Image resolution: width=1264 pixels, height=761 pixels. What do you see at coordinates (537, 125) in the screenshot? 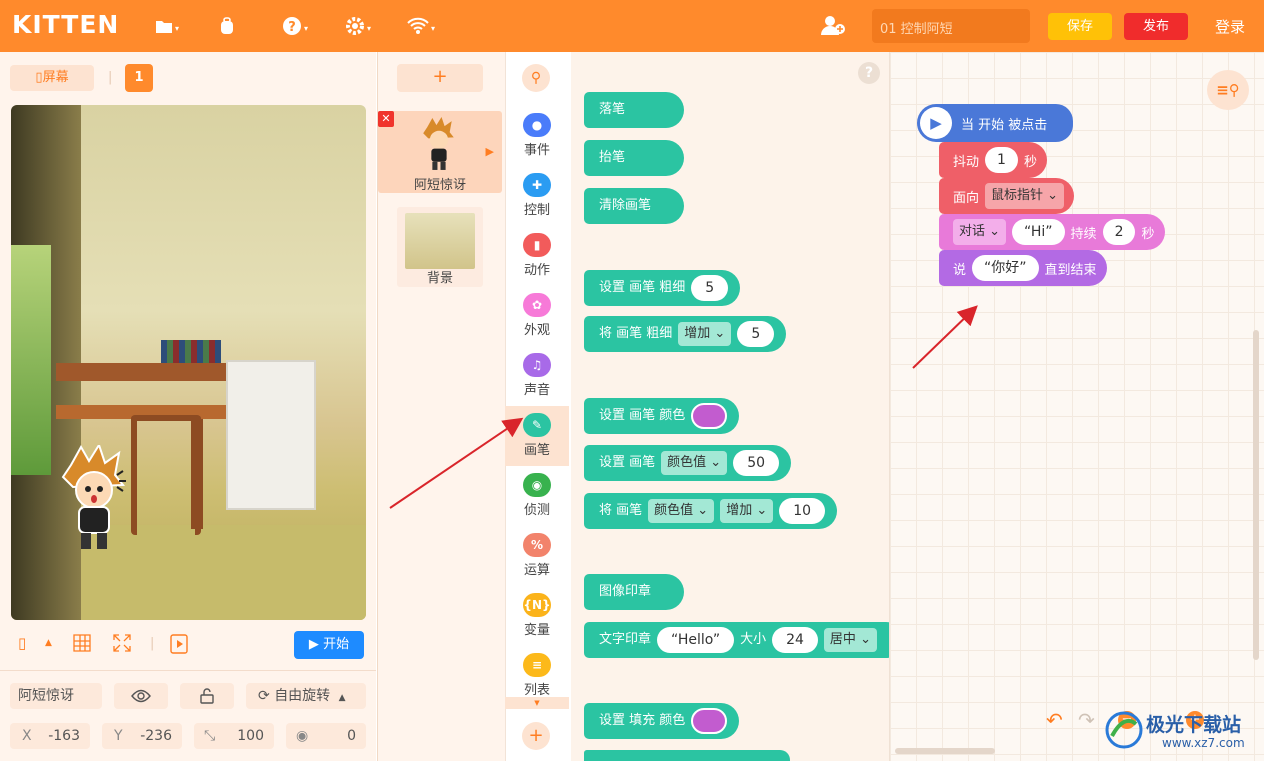
I see `category-icon: ●` at bounding box center [537, 125].